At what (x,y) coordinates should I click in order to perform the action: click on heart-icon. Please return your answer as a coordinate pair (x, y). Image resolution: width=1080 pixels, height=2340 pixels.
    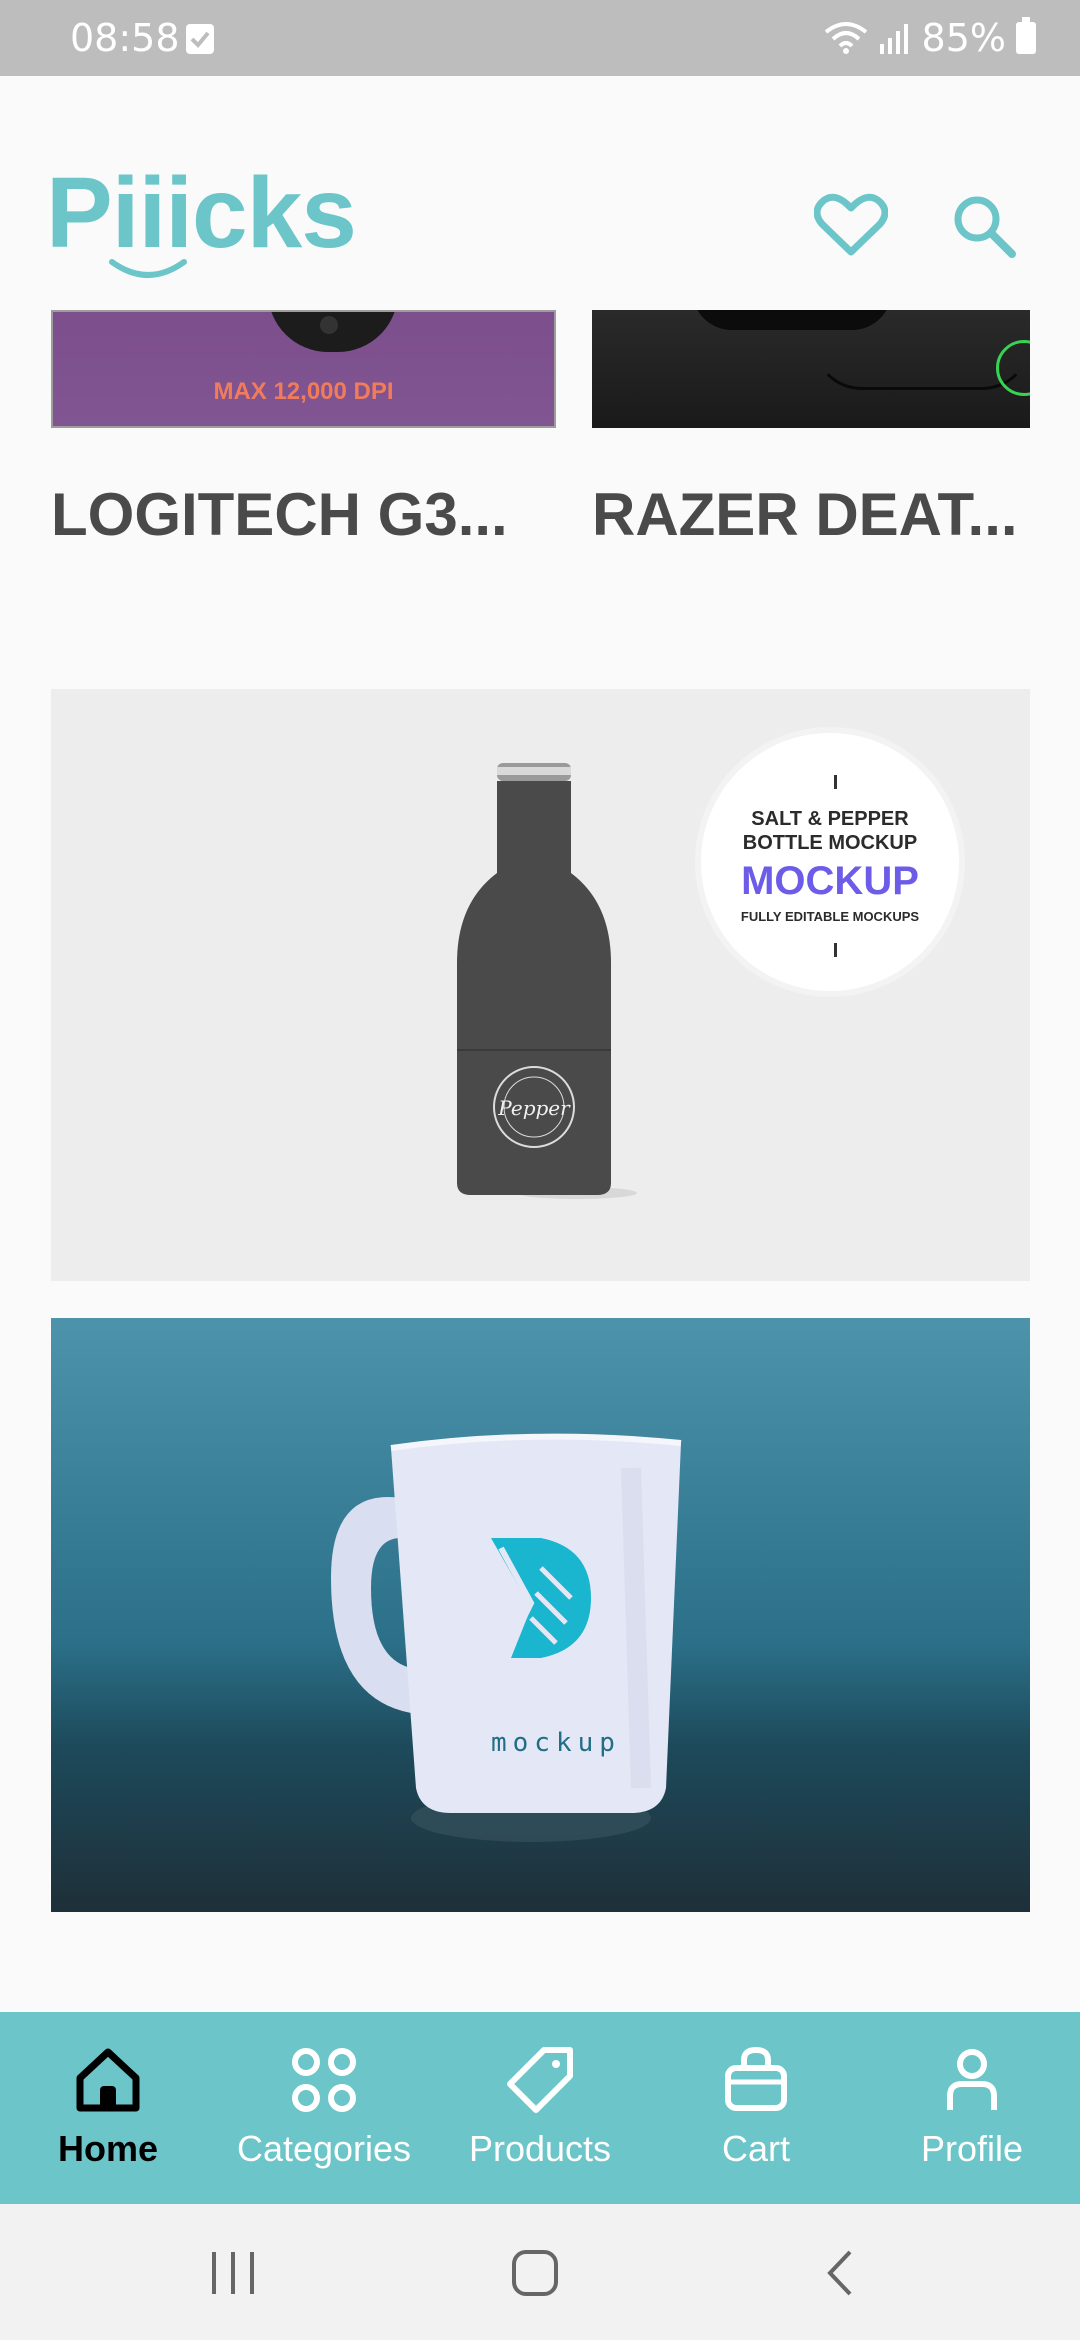
    Looking at the image, I should click on (851, 224).